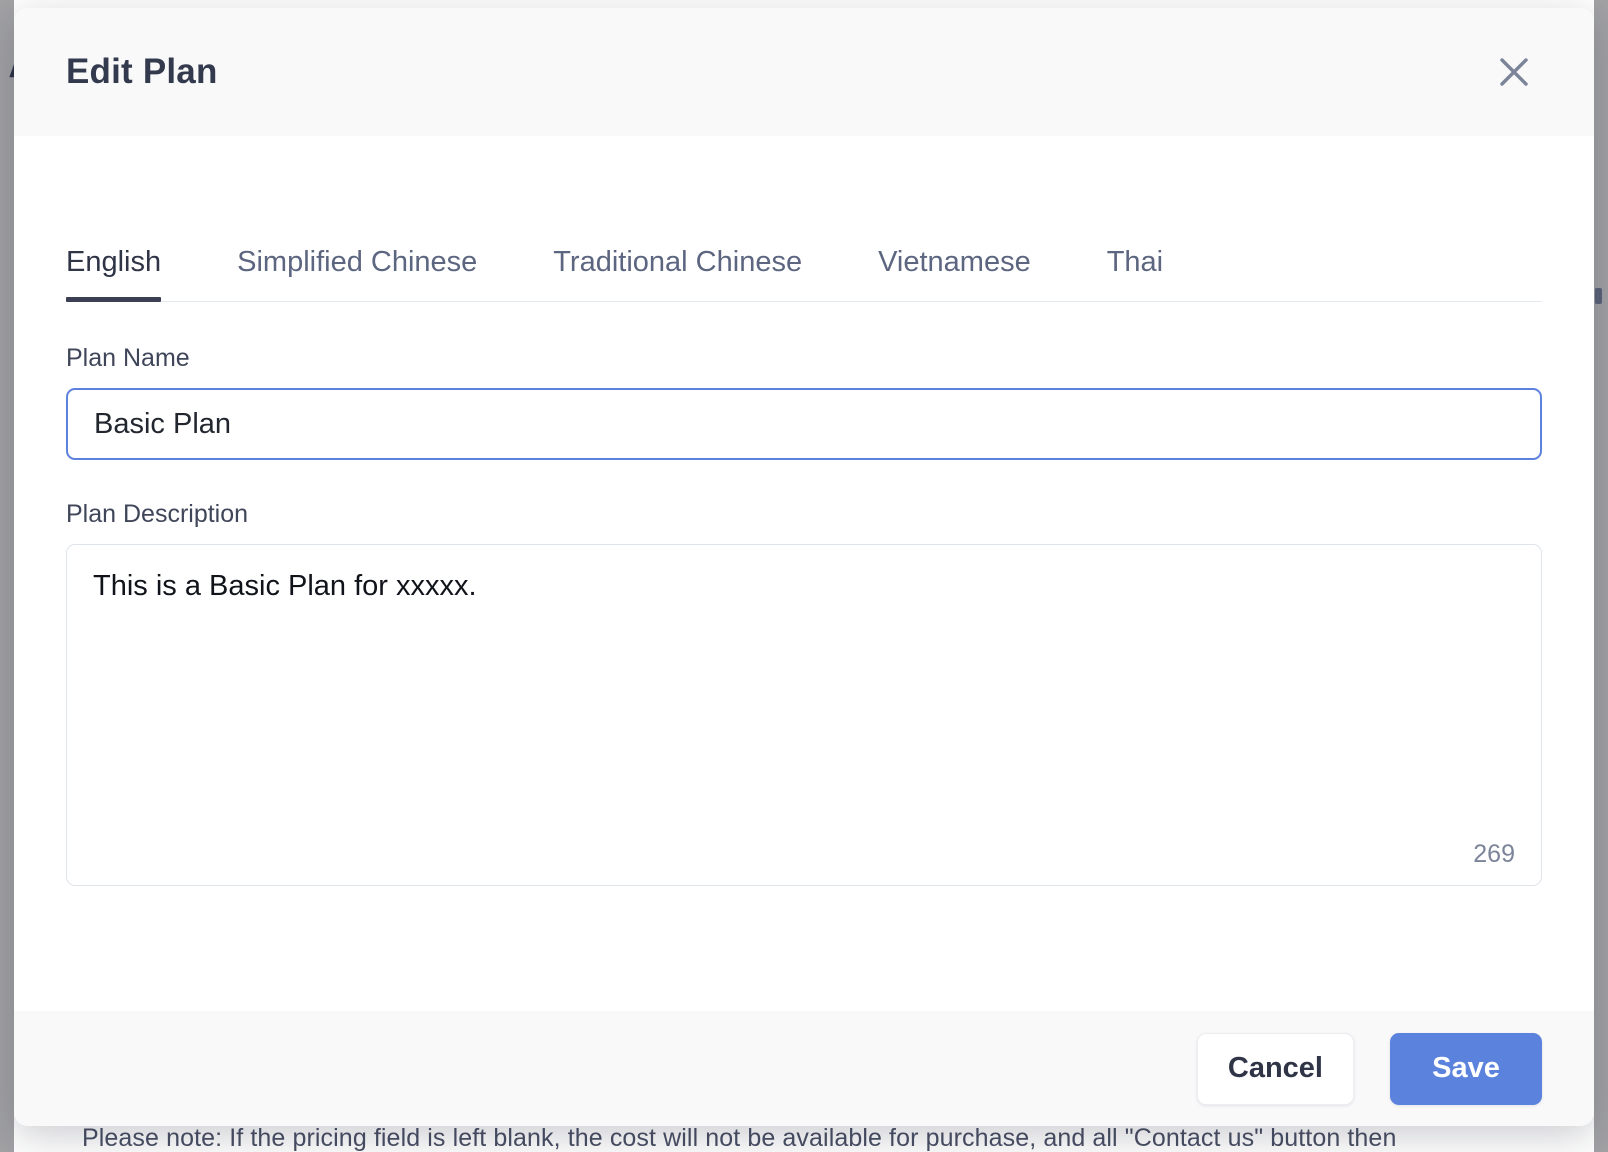 Image resolution: width=1608 pixels, height=1152 pixels. I want to click on close-icon, so click(1514, 72).